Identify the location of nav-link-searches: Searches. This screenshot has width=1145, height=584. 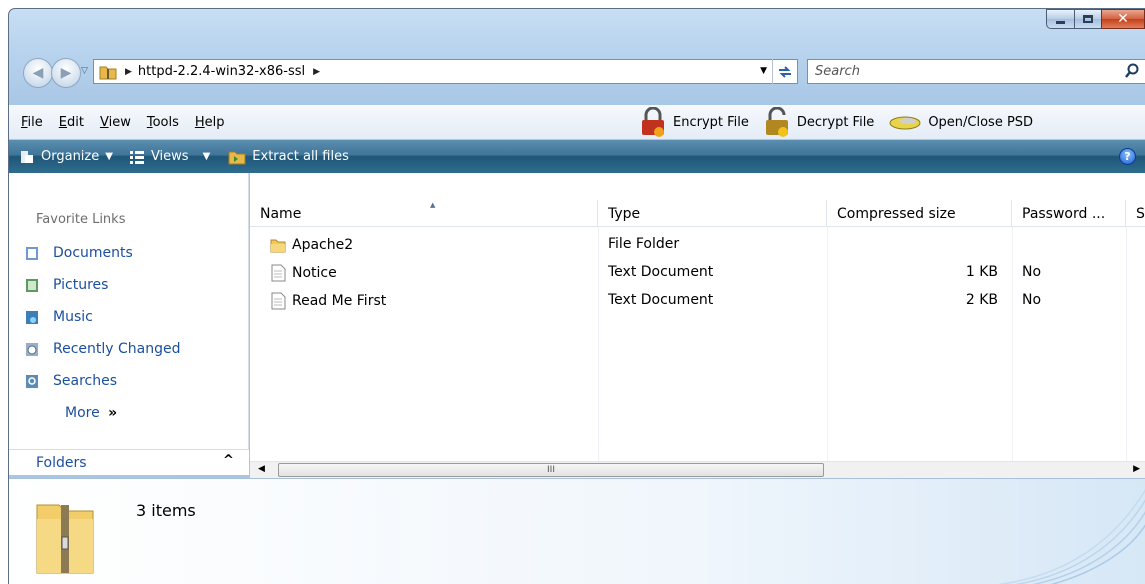
(71, 381).